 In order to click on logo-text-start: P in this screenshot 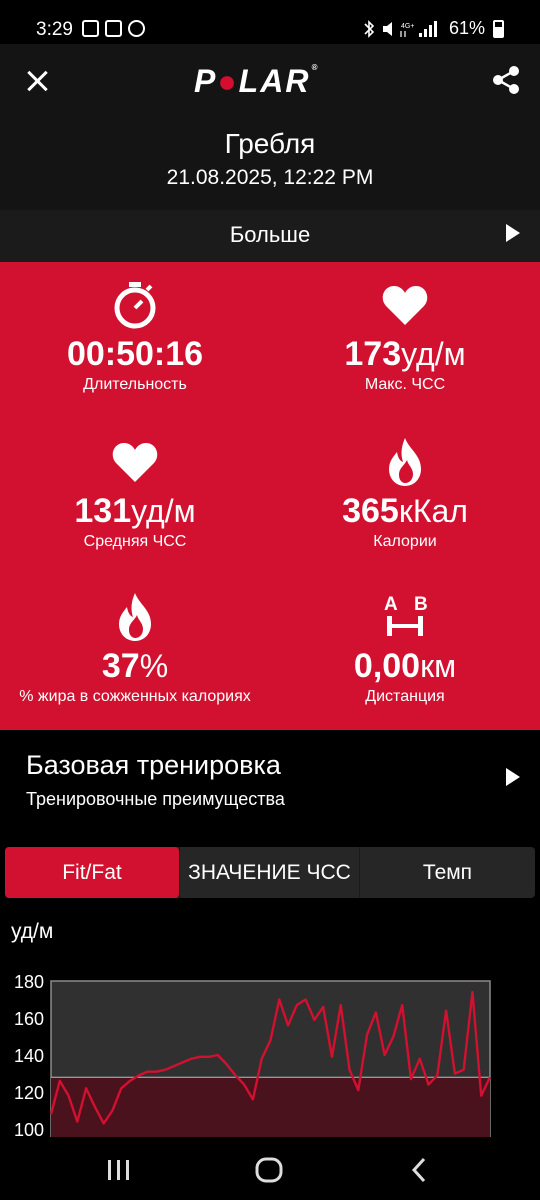, I will do `click(206, 81)`.